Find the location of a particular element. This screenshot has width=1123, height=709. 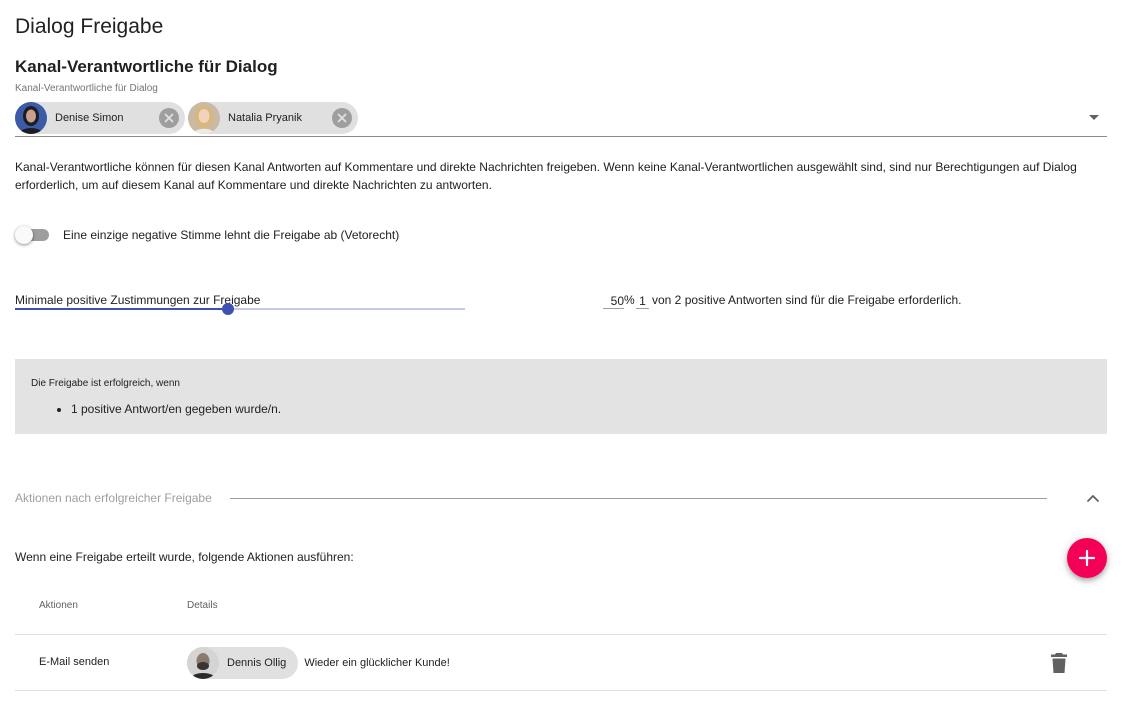

action-cell: E-Mail senden is located at coordinates (74, 662).